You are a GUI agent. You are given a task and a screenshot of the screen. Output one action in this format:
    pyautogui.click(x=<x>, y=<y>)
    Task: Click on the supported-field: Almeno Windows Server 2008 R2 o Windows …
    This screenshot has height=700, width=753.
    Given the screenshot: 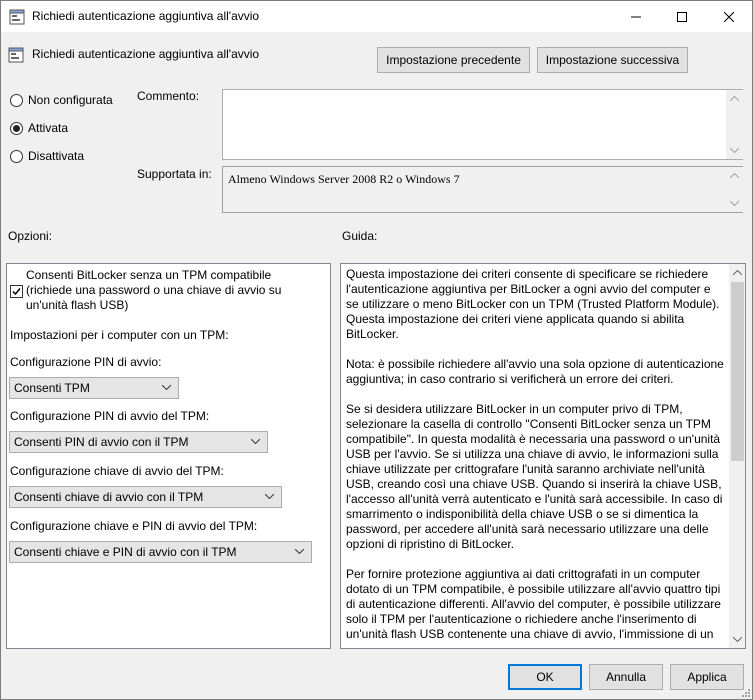 What is the action you would take?
    pyautogui.click(x=482, y=189)
    